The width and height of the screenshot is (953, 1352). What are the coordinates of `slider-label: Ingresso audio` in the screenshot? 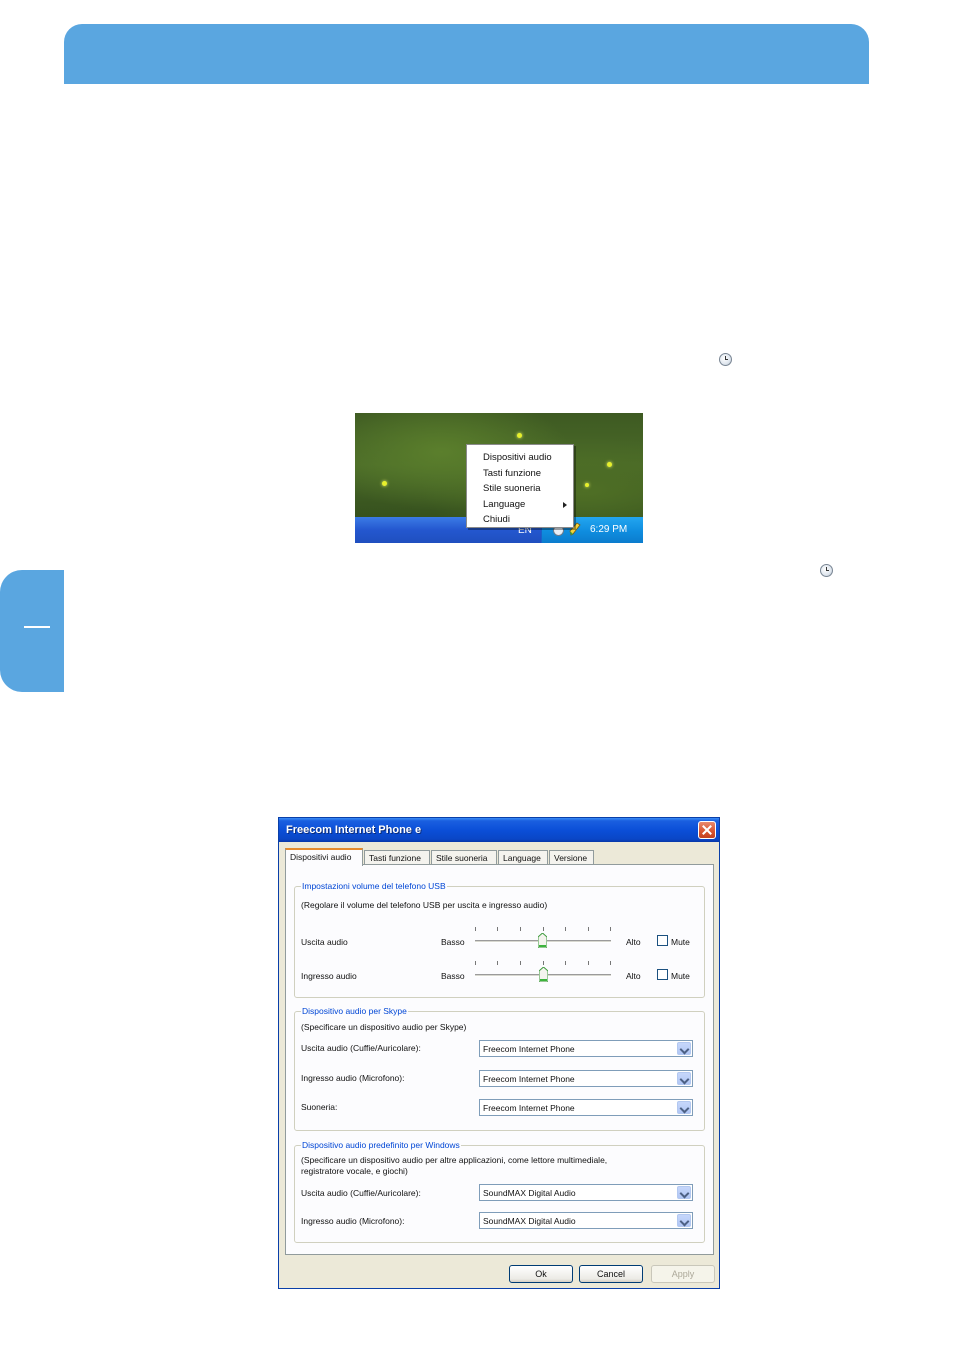 It's located at (329, 976).